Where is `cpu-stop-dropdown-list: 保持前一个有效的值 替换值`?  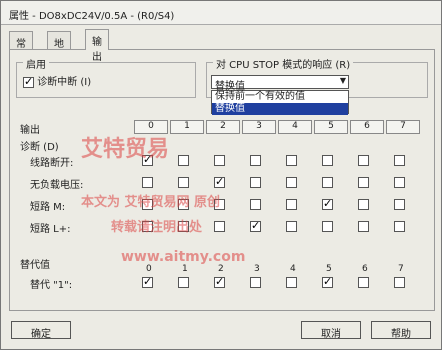
cpu-stop-dropdown-list: 保持前一个有效的值 替换值 is located at coordinates (280, 102).